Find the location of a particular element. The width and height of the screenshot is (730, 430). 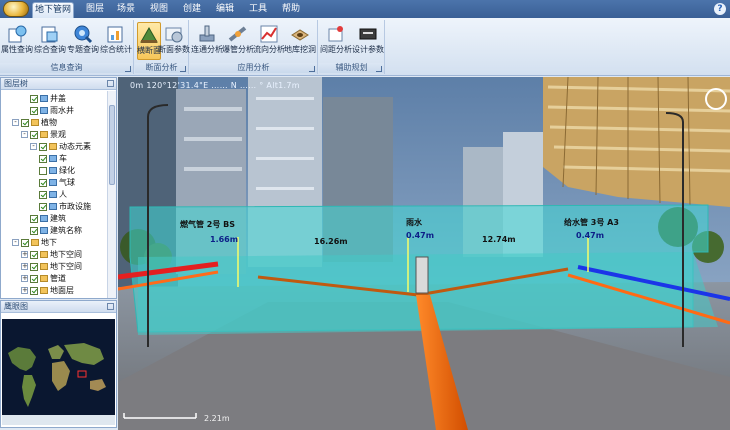

overview-map-panel: 鹰眼图 is located at coordinates (58, 364).